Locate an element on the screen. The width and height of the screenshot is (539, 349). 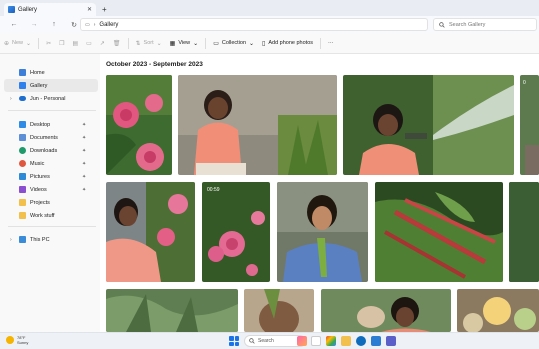
browser-icon is located at coordinates (331, 341).